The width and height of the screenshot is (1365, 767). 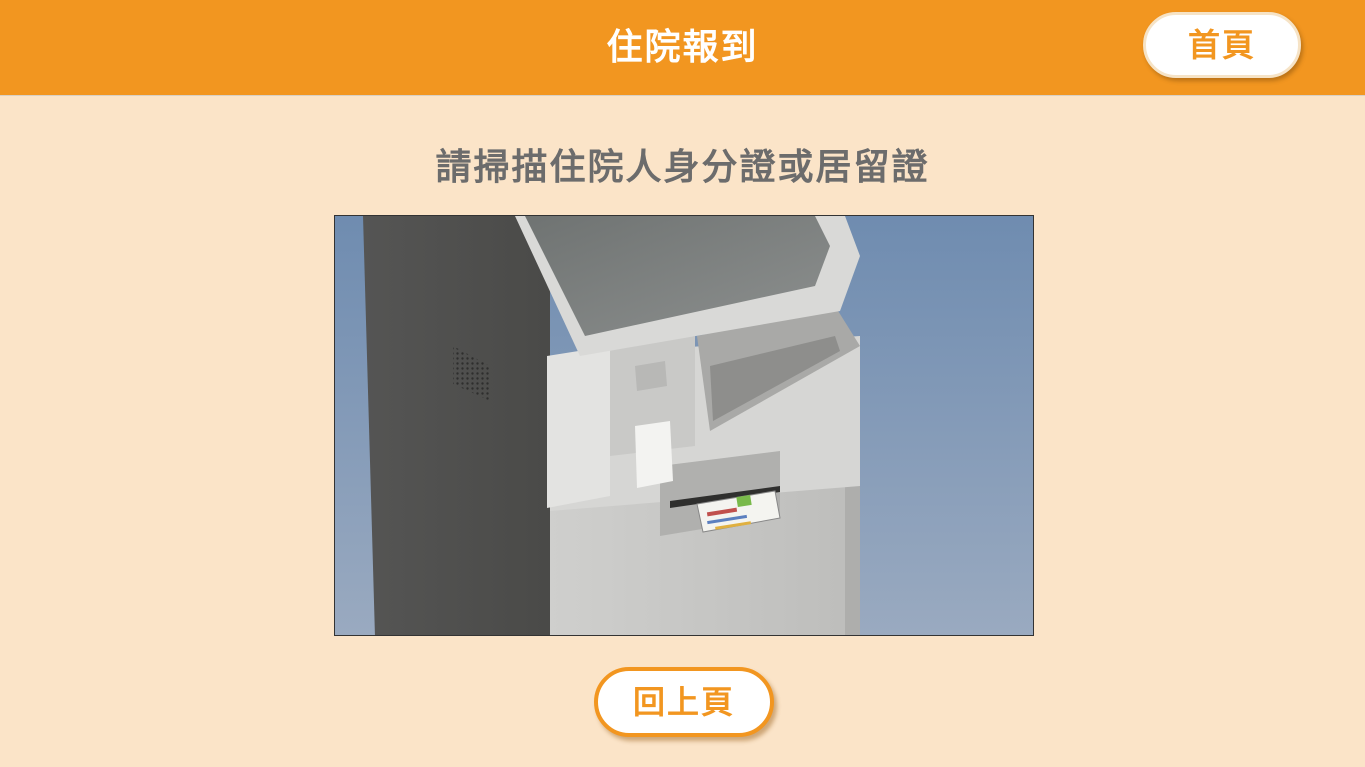 I want to click on header-bar: 住院報到 首頁, so click(x=682, y=48).